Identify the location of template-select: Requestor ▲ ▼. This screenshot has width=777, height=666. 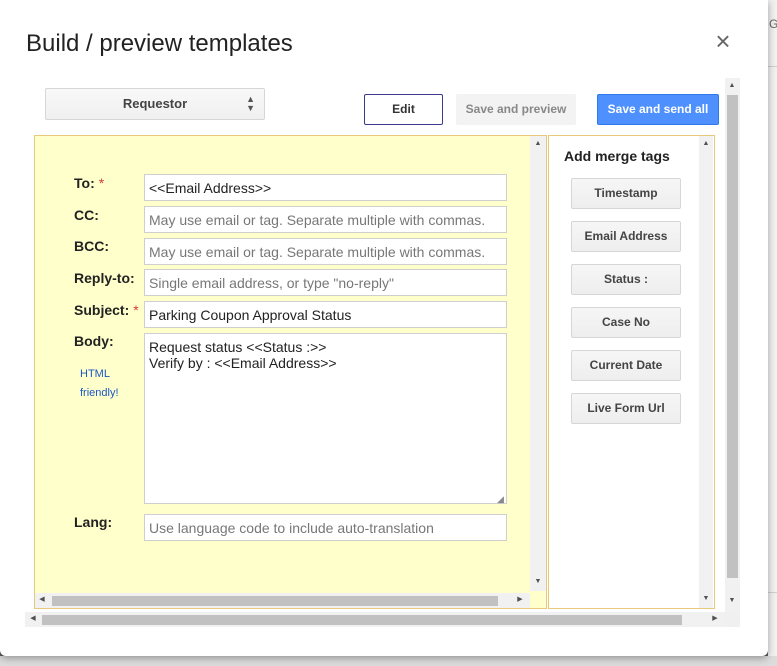
(155, 104).